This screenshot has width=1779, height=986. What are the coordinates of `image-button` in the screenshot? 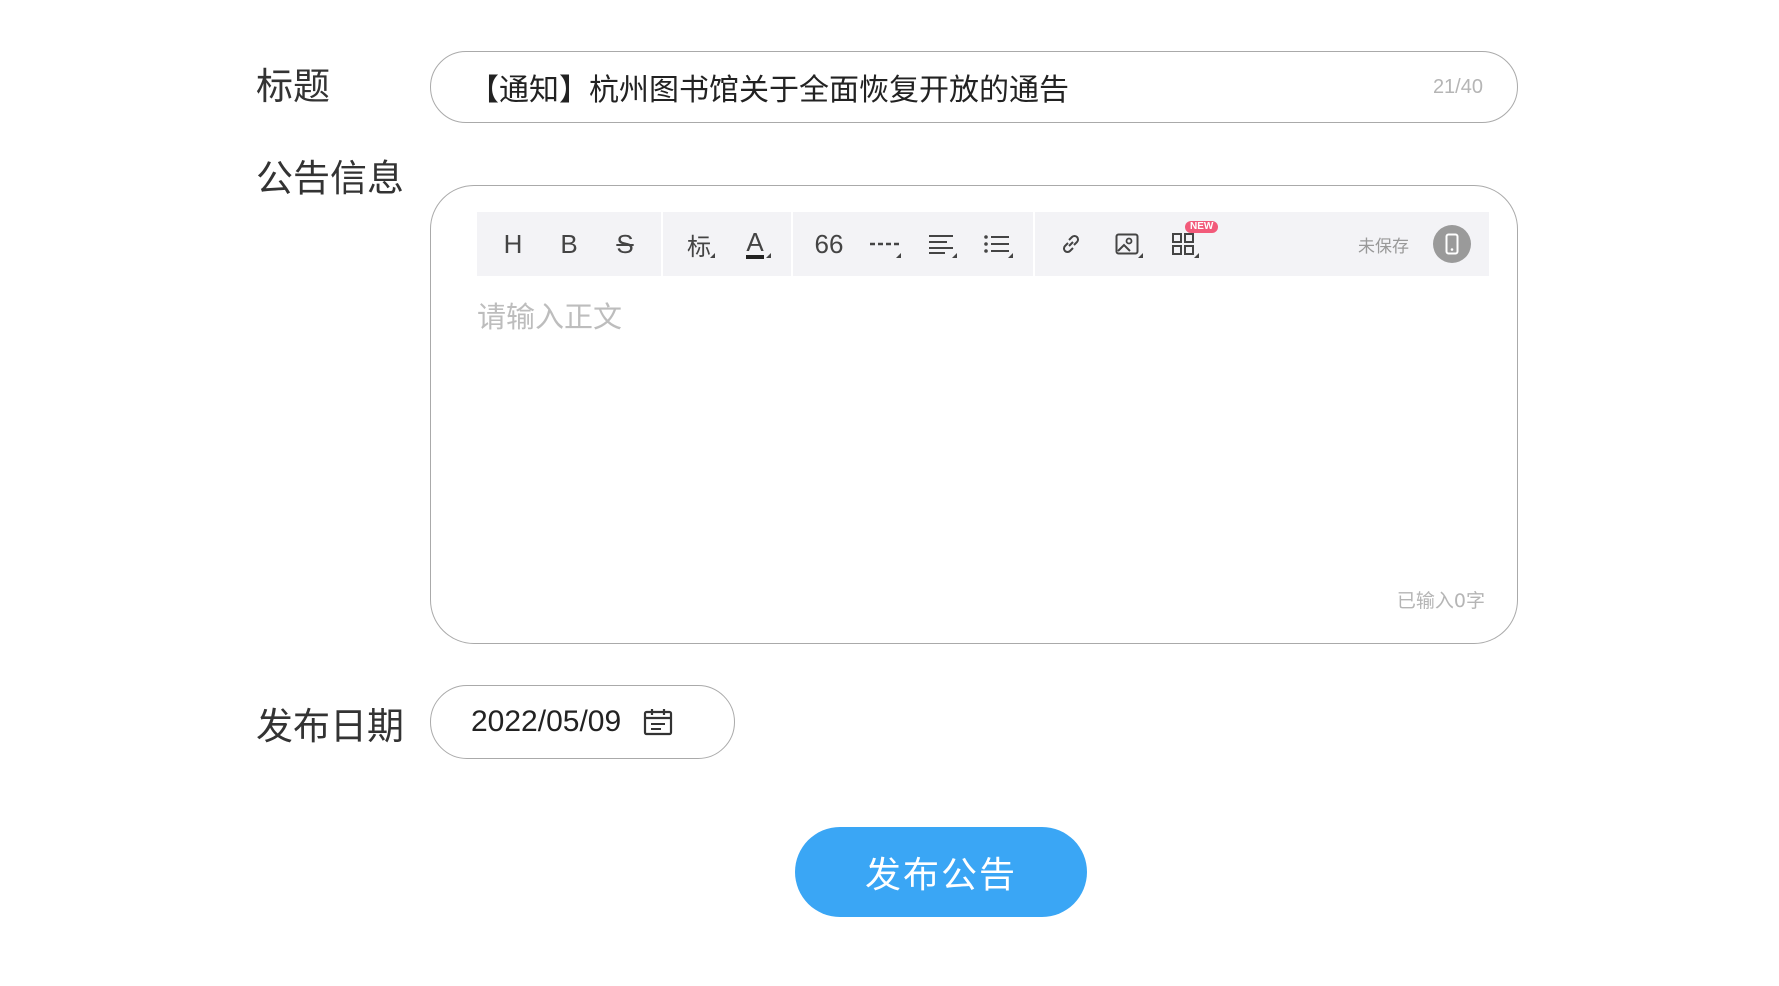 It's located at (1127, 244).